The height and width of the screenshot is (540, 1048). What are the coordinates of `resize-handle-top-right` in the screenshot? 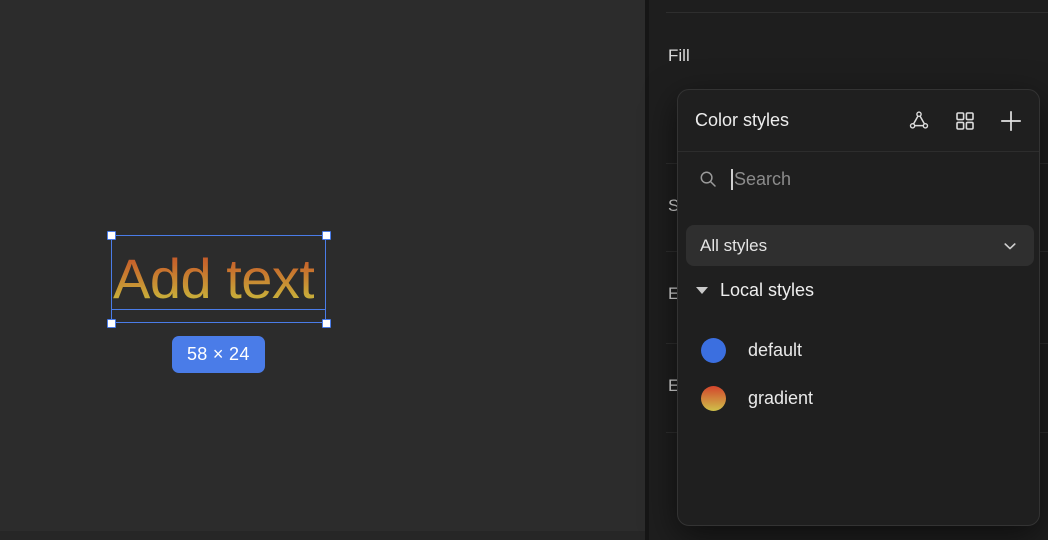 It's located at (326, 235).